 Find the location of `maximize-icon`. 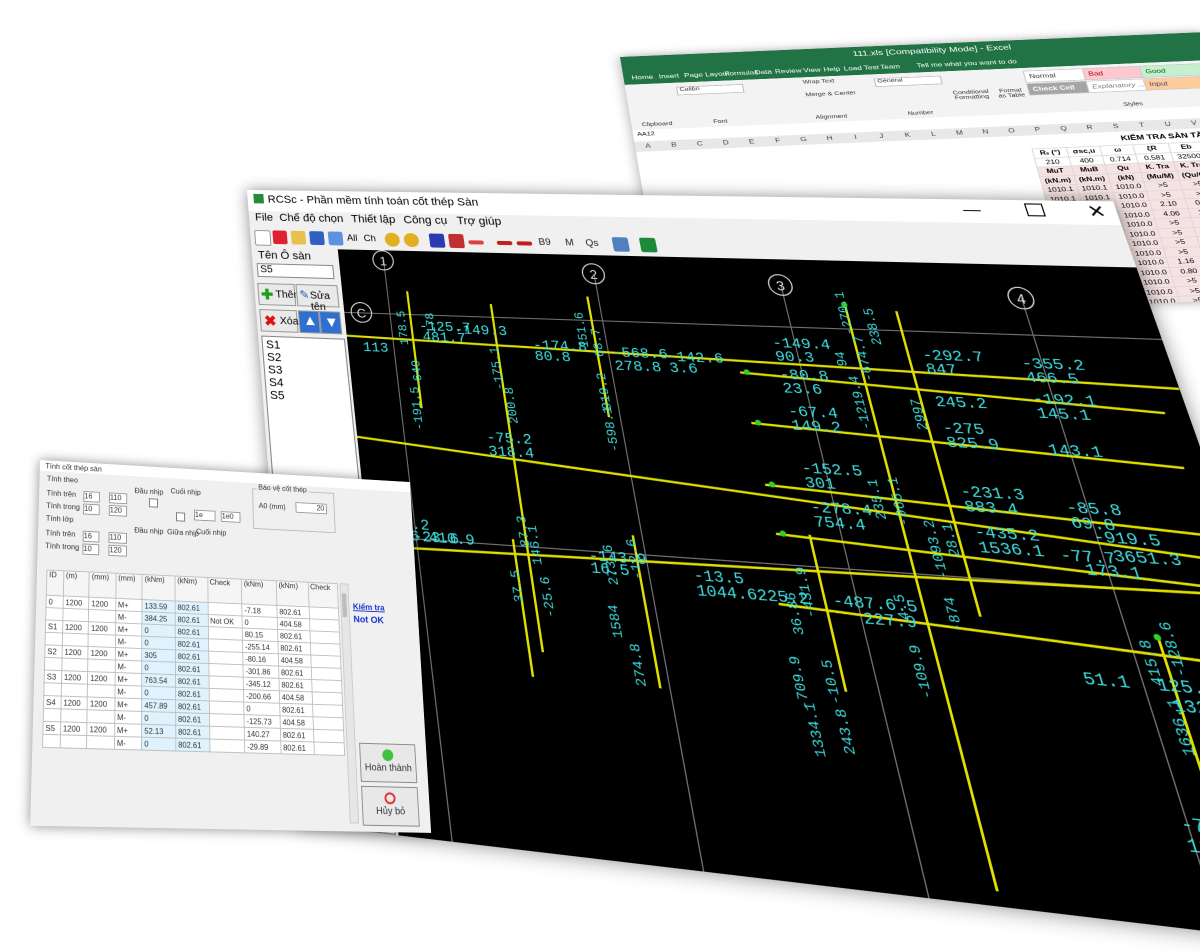

maximize-icon is located at coordinates (1035, 209).